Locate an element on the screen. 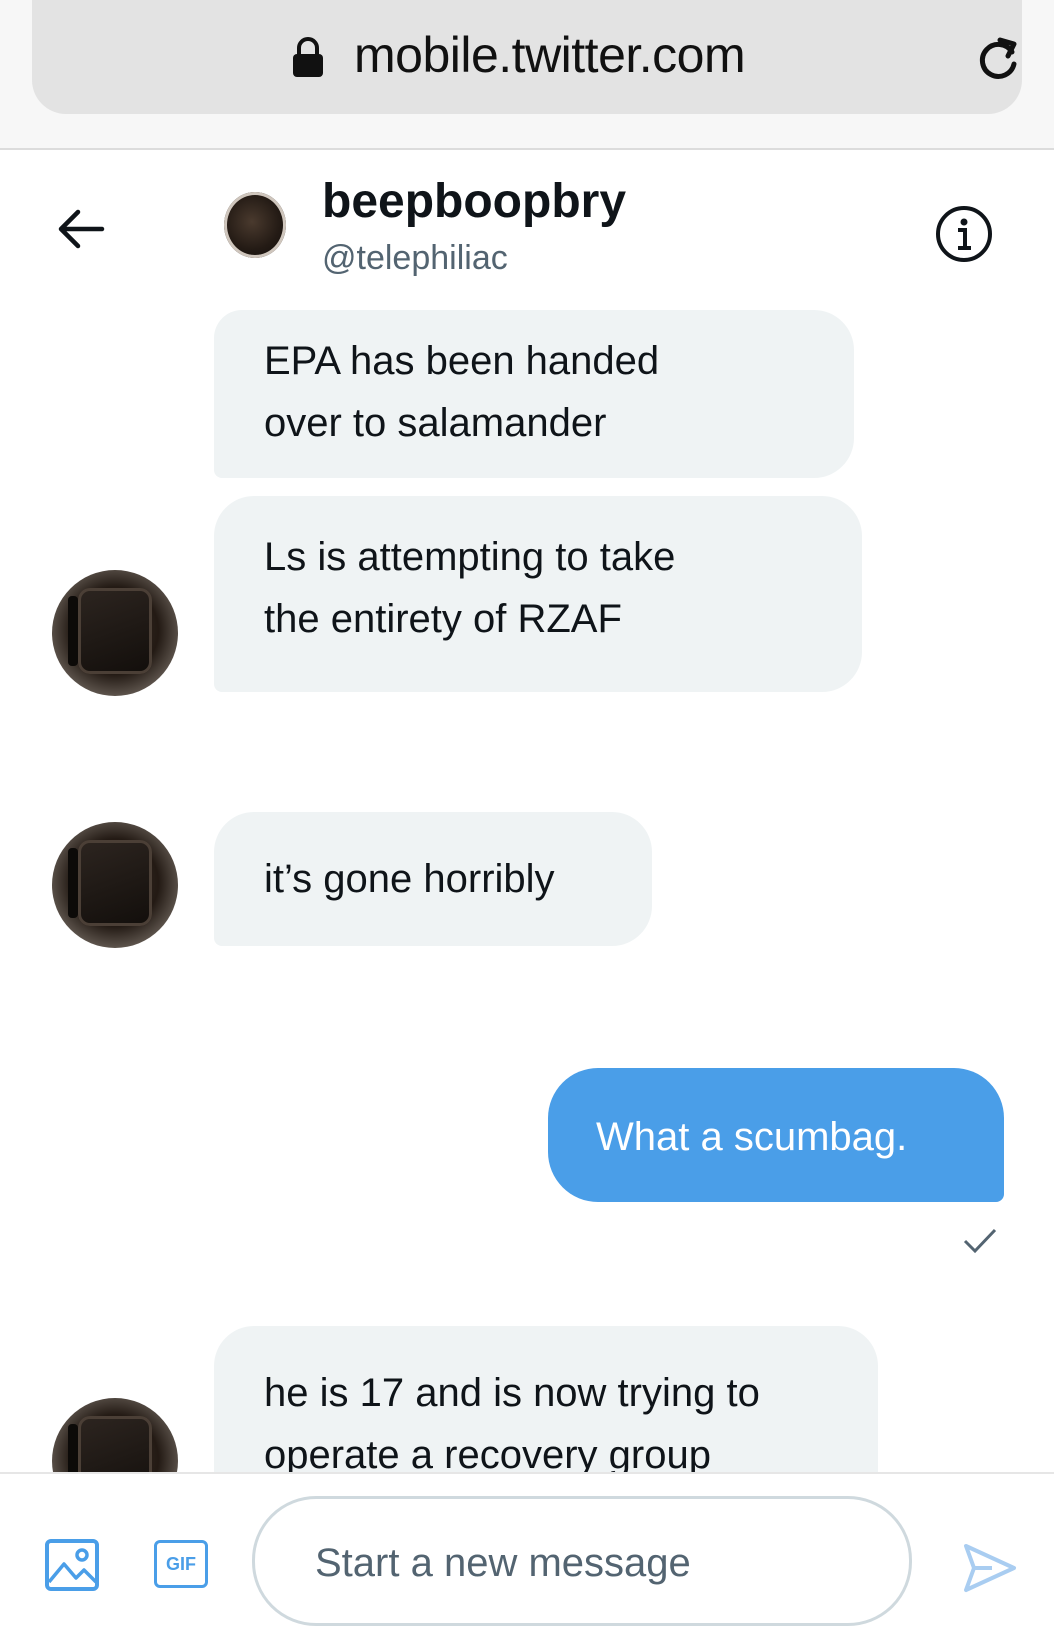 The image size is (1054, 1626). sent-message: What a scumbag. is located at coordinates (776, 1135).